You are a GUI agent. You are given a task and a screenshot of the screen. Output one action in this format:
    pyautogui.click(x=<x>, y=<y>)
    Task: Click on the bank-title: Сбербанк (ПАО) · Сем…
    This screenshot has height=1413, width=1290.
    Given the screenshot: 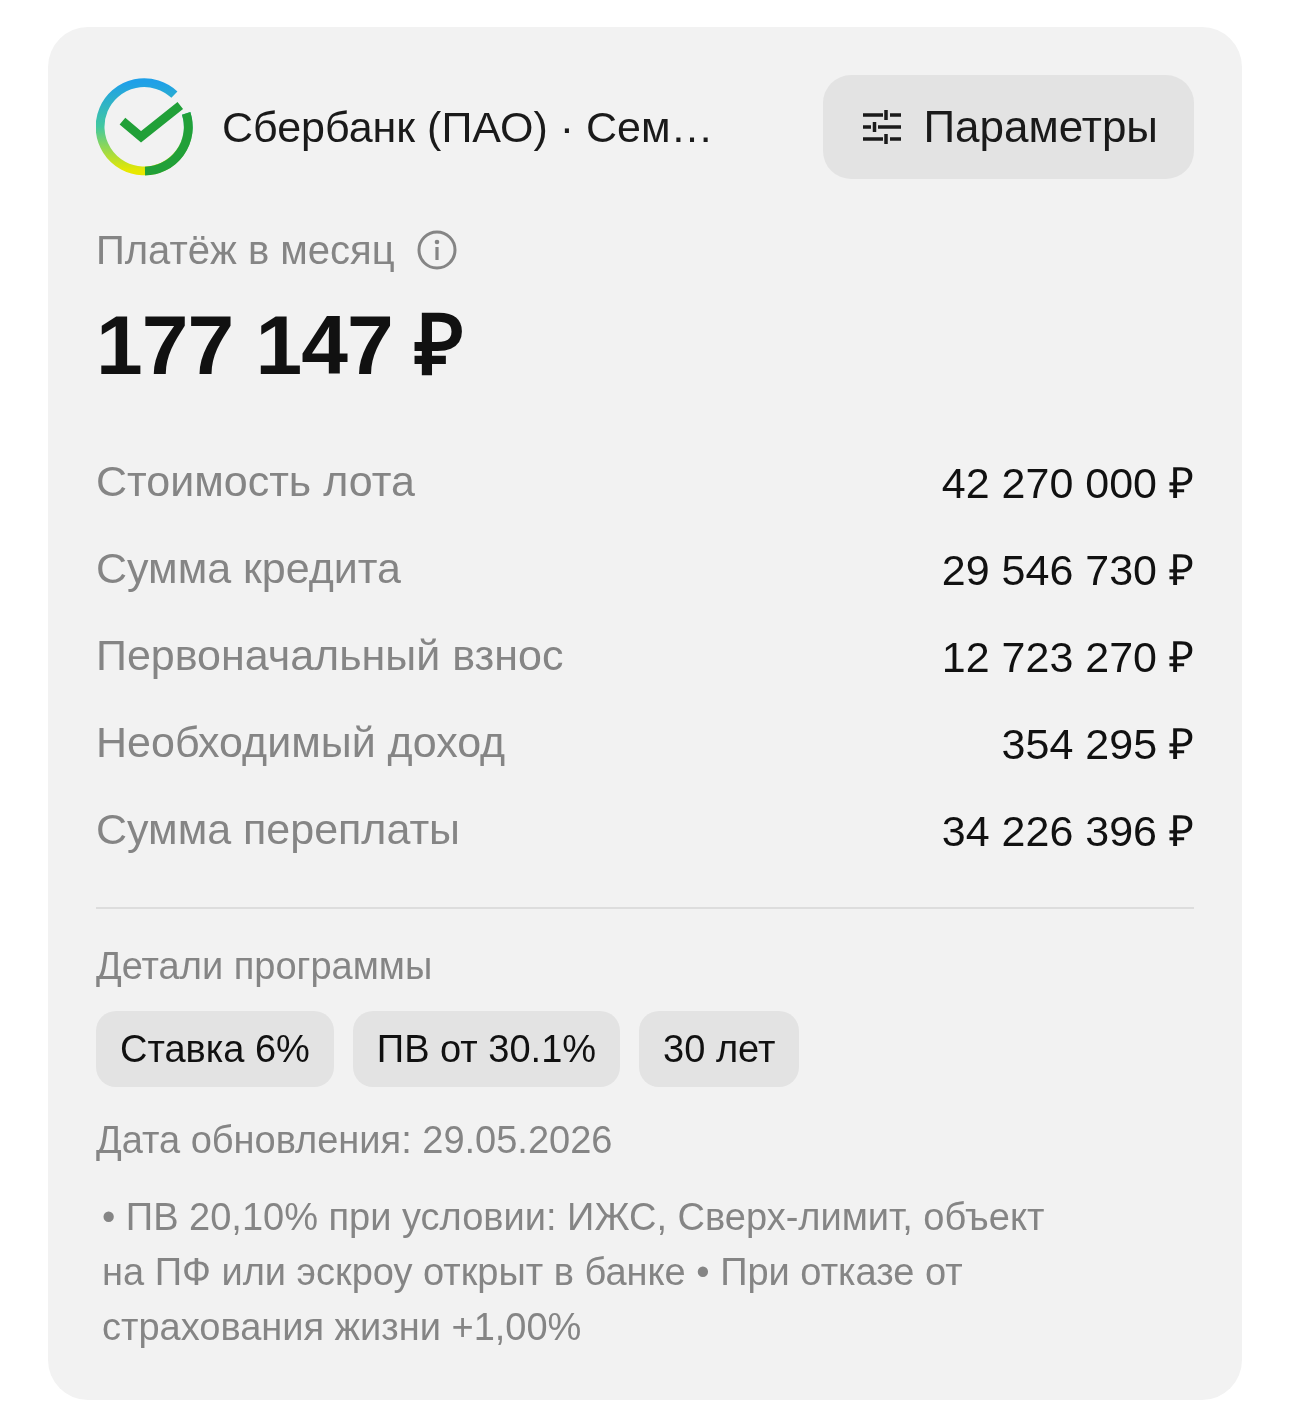 What is the action you would take?
    pyautogui.click(x=468, y=127)
    